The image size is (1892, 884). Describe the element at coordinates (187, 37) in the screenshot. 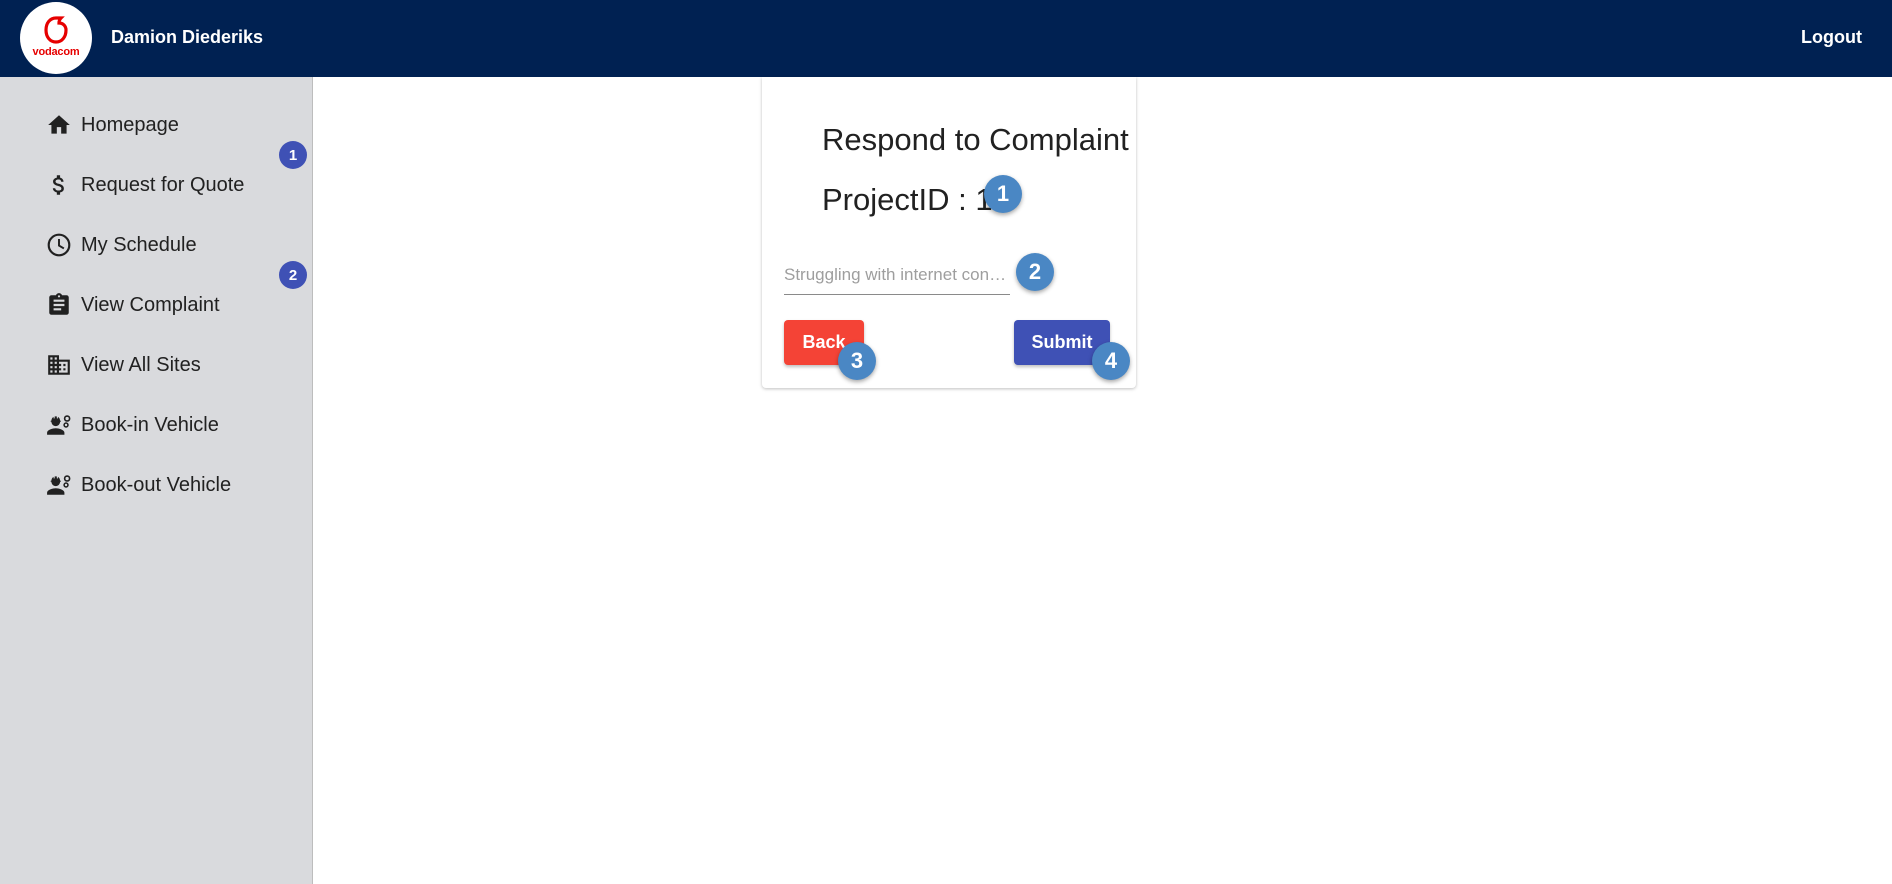

I see `user-name: Damion Diederiks` at that location.